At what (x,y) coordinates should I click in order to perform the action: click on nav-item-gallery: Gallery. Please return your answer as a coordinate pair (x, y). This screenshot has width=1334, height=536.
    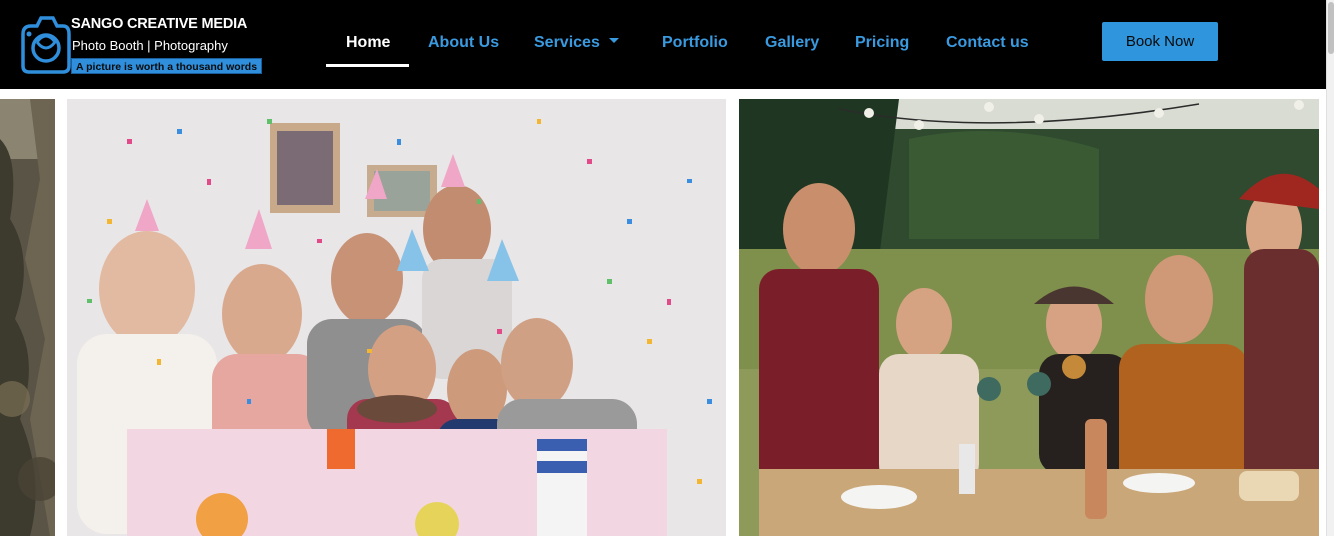
    Looking at the image, I should click on (792, 45).